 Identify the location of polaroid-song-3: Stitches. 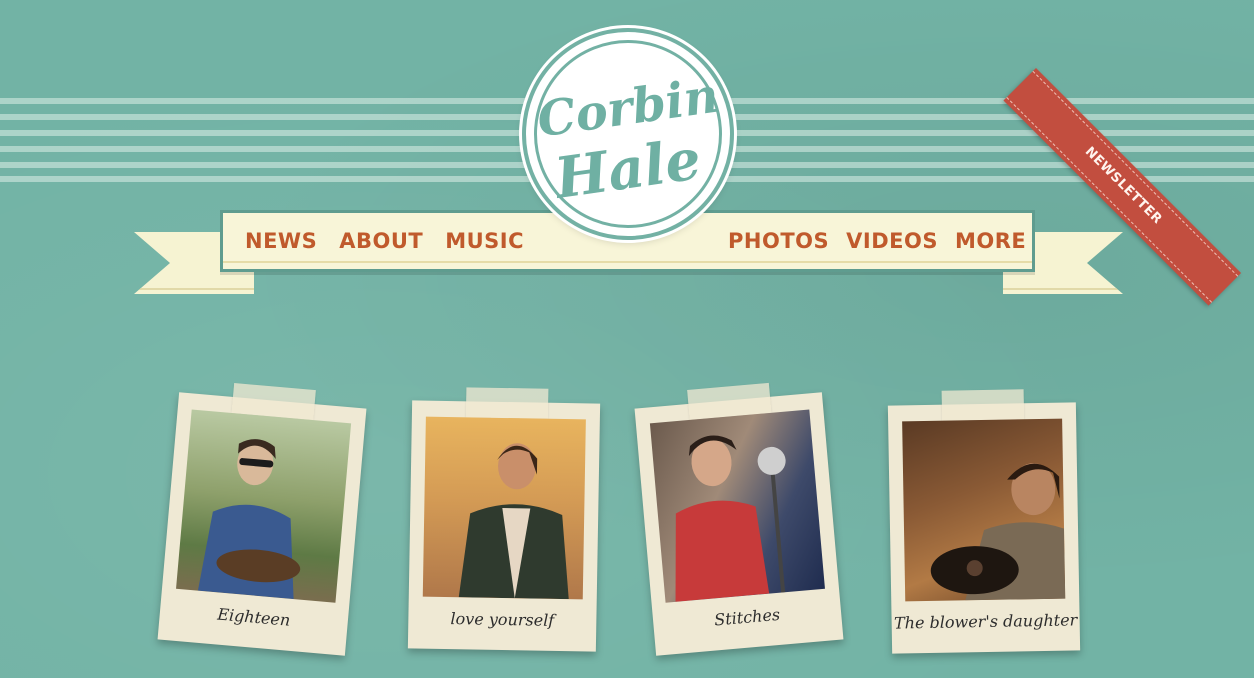
(739, 519).